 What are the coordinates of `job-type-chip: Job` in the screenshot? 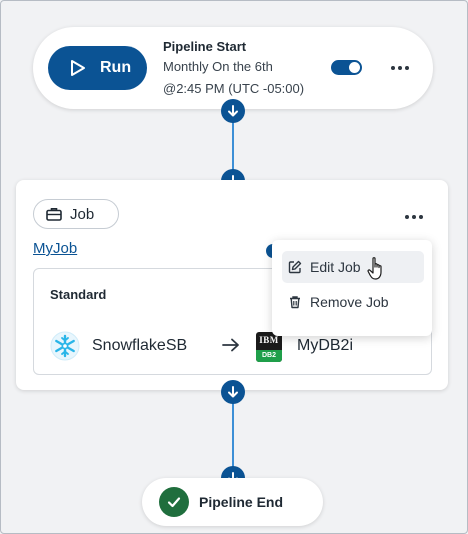 It's located at (76, 214).